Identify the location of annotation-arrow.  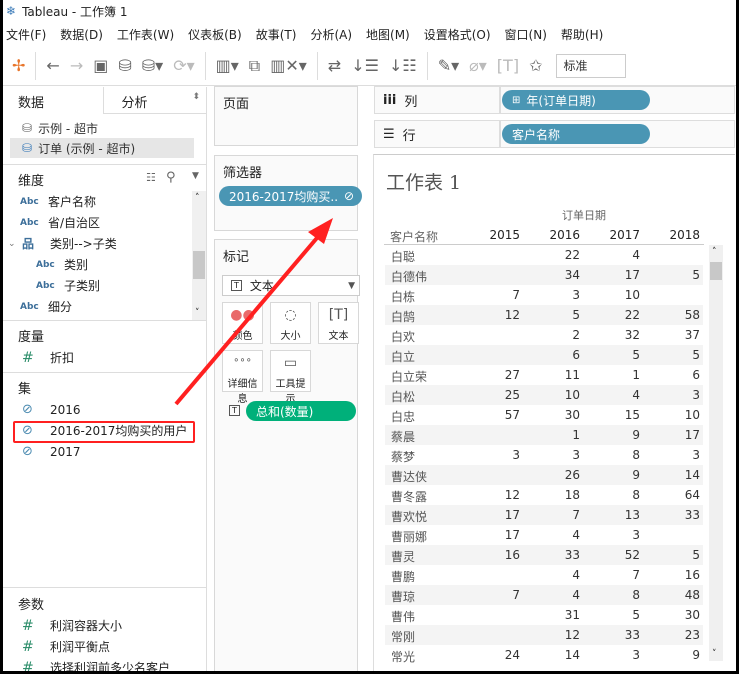
(253, 312).